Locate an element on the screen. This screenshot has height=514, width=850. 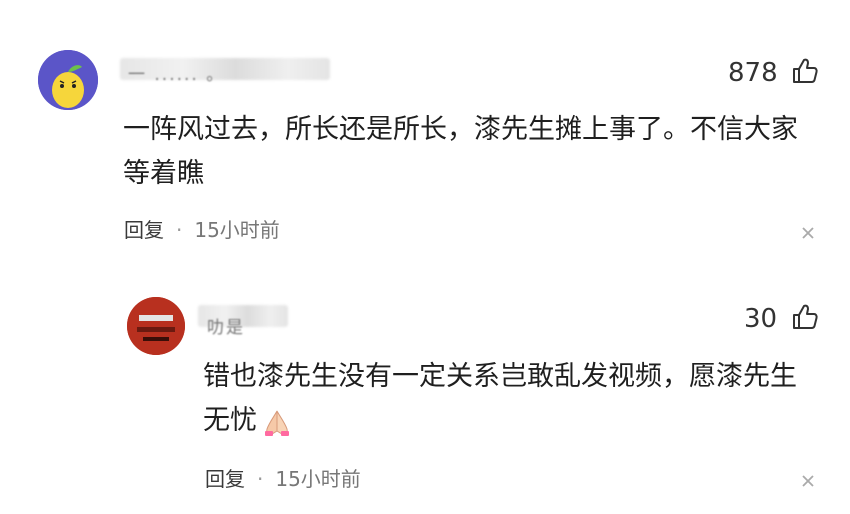
like-count: 878 is located at coordinates (753, 73).